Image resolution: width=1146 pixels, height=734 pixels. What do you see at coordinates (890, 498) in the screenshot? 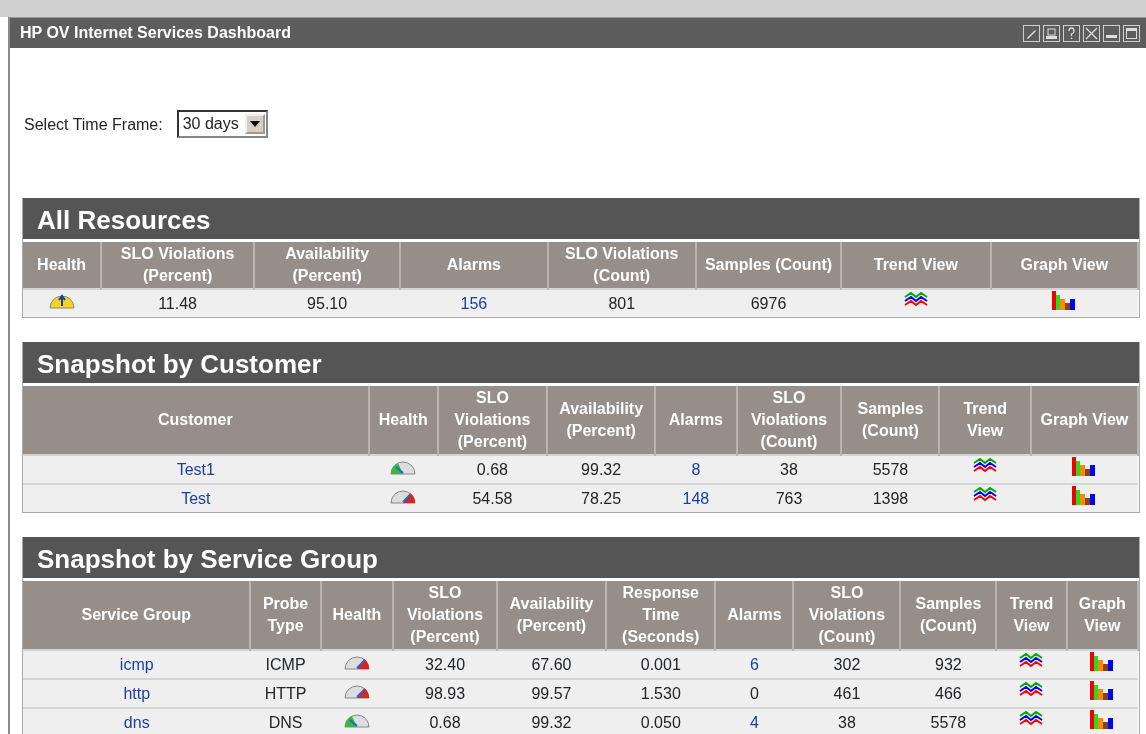
I see `table-cell: 1398` at bounding box center [890, 498].